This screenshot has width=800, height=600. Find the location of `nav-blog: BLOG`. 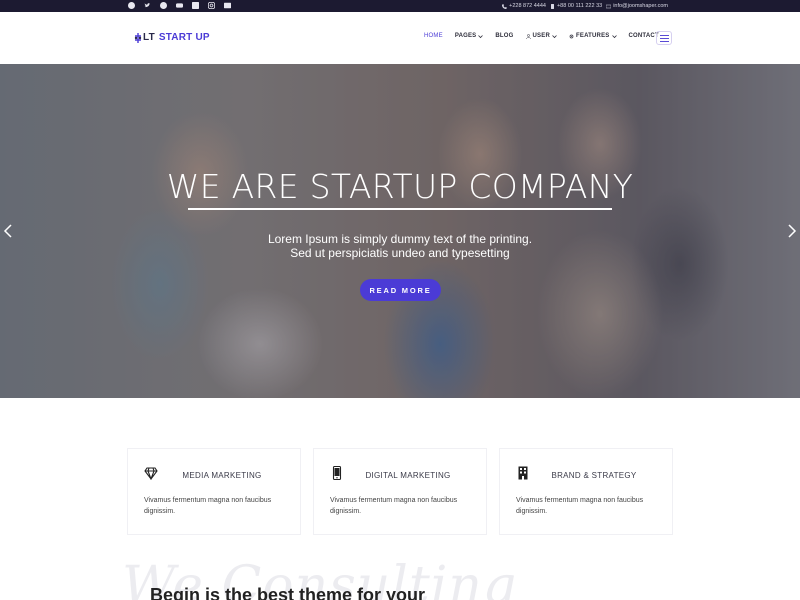

nav-blog: BLOG is located at coordinates (504, 36).